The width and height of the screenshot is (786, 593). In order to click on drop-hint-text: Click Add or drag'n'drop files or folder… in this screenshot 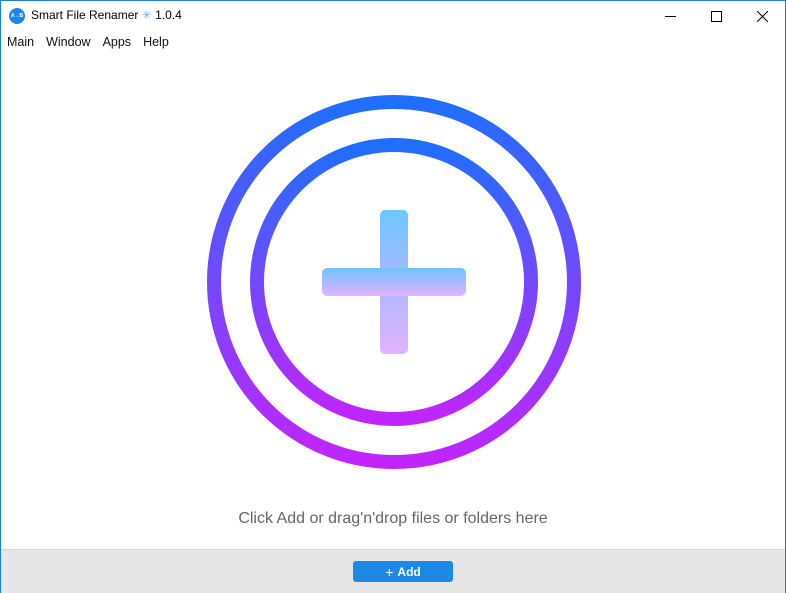, I will do `click(393, 518)`.